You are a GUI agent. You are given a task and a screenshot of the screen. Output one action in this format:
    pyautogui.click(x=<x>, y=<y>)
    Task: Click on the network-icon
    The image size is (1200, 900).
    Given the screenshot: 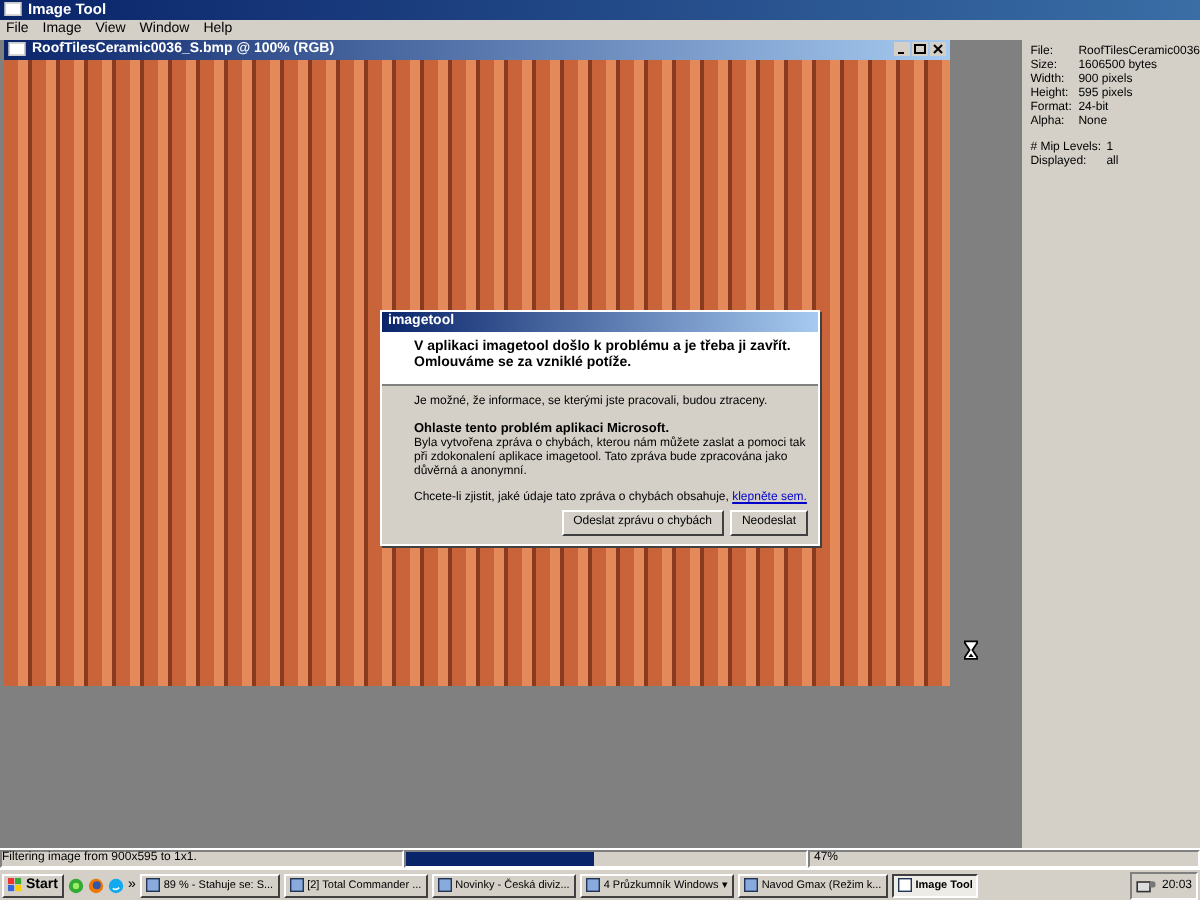 What is the action you would take?
    pyautogui.click(x=1145, y=885)
    